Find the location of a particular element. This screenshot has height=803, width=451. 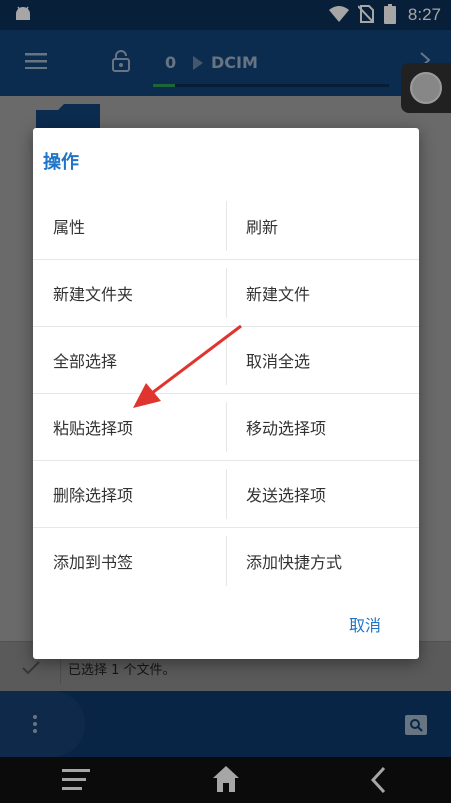

actions-row: 新建文件夹 新建文件 is located at coordinates (226, 293).